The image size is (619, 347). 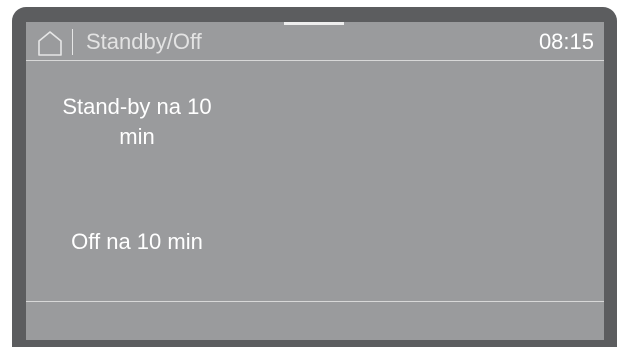 I want to click on off-10-min-label: Off na 10 min, so click(x=137, y=241).